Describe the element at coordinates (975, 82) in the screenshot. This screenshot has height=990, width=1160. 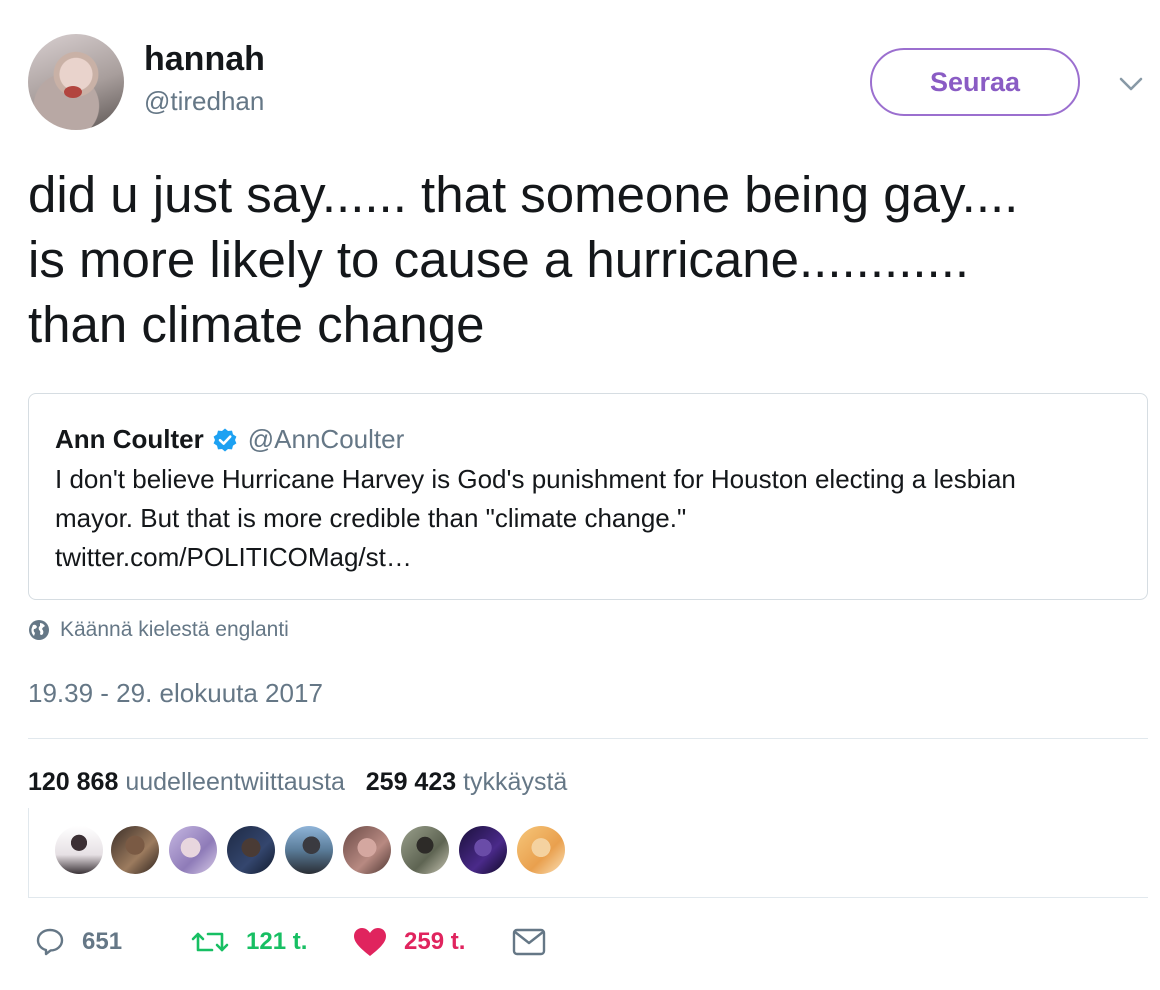
I see `follow-button: Seuraa` at that location.